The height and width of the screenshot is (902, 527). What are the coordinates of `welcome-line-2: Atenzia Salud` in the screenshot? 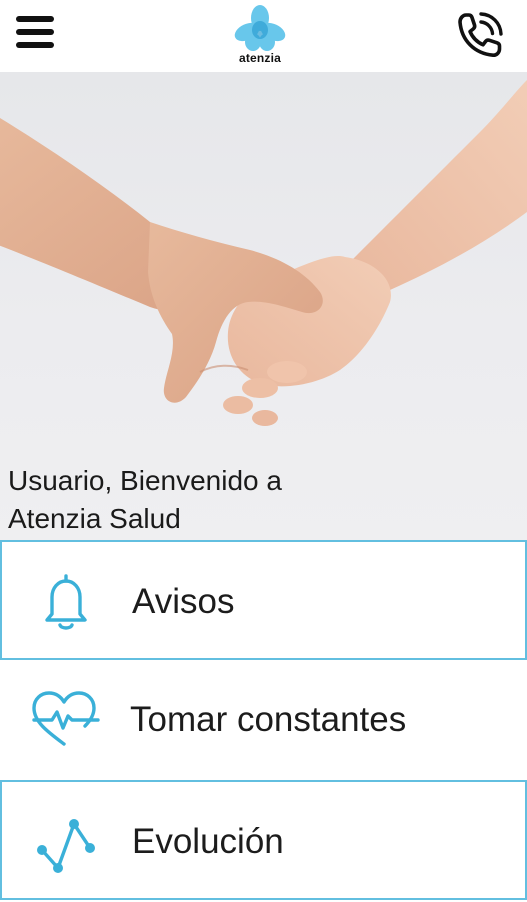 It's located at (94, 518).